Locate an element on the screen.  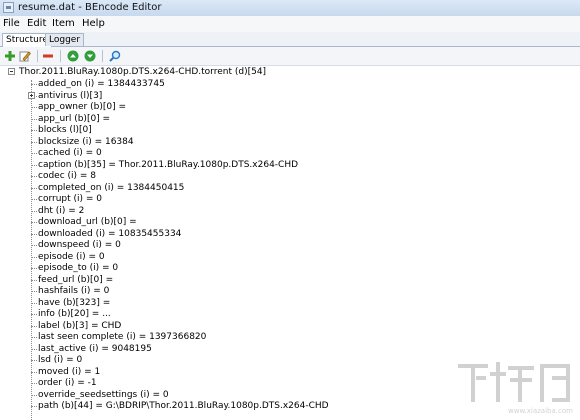
tree-node-label: episode (i) = 0 is located at coordinates (71, 256).